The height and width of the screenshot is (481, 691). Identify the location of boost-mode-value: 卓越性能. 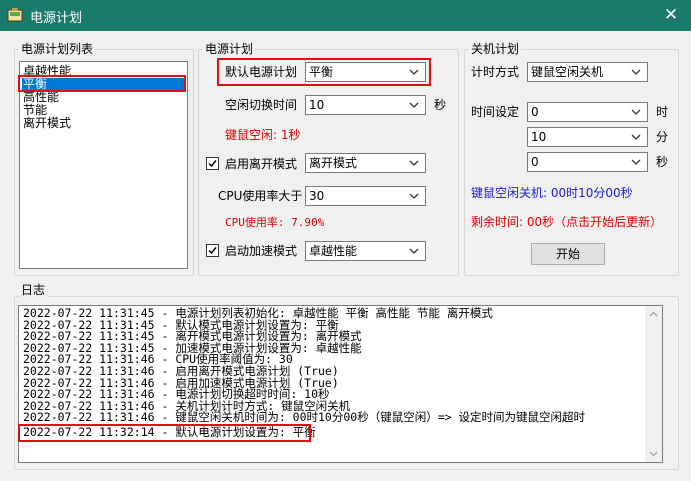
(333, 251).